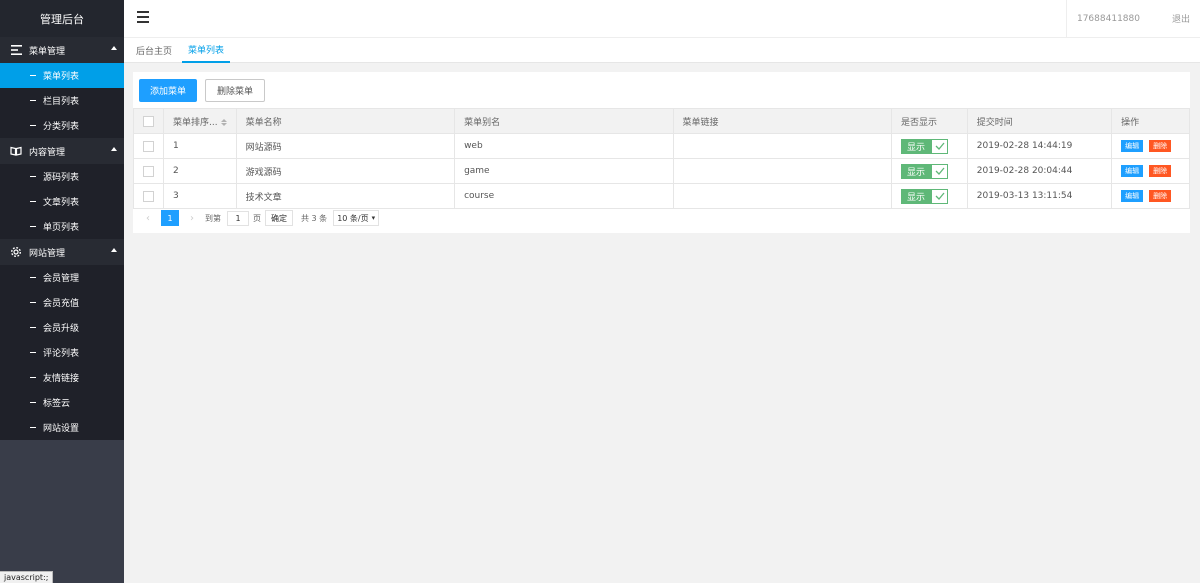 This screenshot has height=583, width=1200. Describe the element at coordinates (1039, 146) in the screenshot. I see `cell-time: 2019-02-28 14:44:19` at that location.